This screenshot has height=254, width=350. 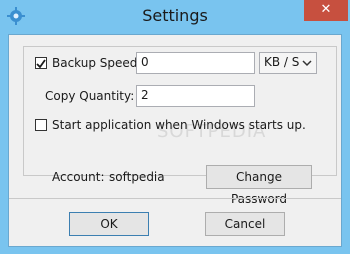 I want to click on copy-quantity-label: Copy Quantity:, so click(x=90, y=96).